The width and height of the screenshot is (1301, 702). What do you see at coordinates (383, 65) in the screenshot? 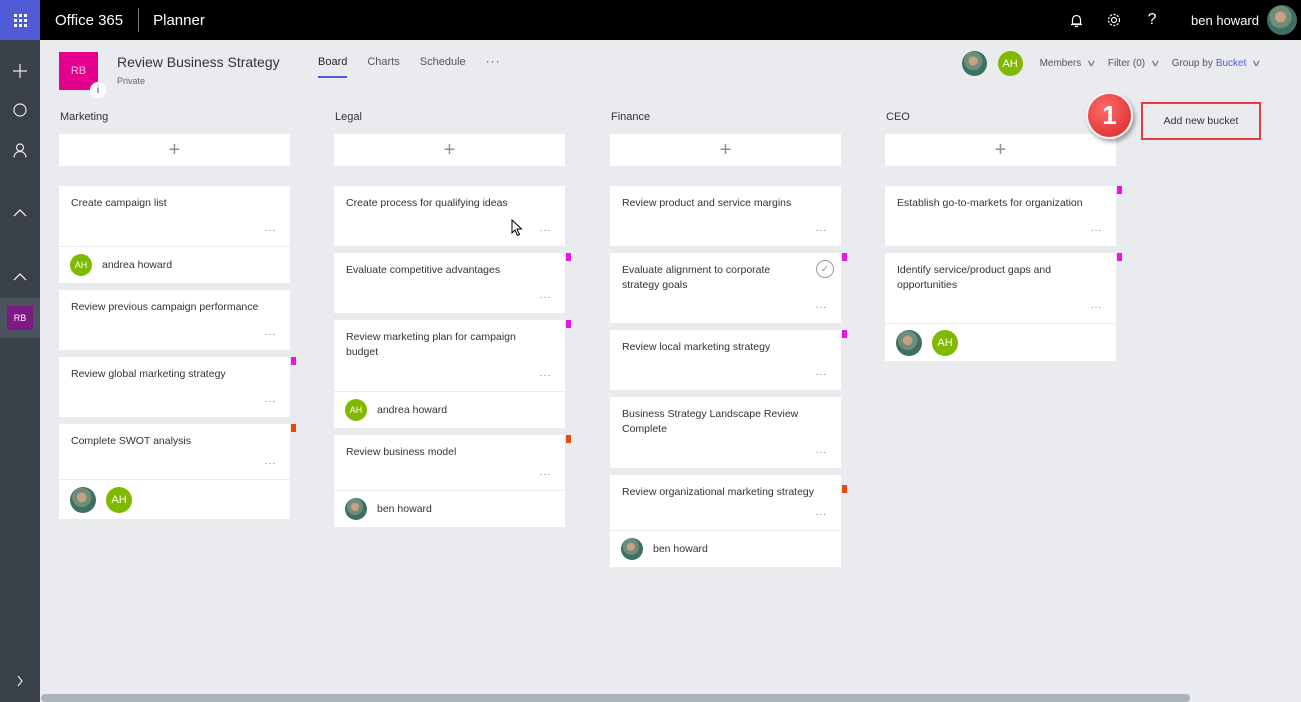
I see `tab-charts: Charts` at bounding box center [383, 65].